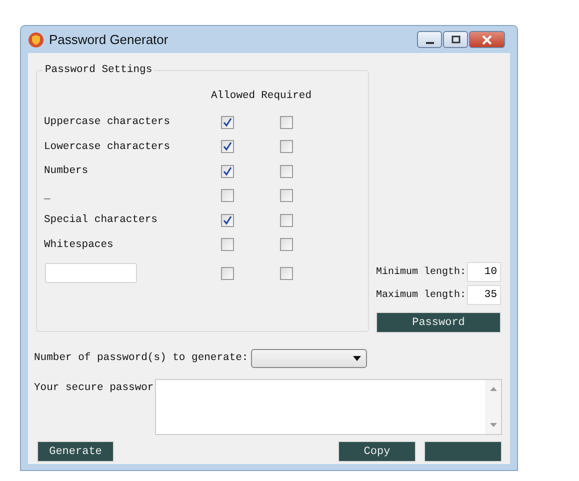 Image resolution: width=579 pixels, height=481 pixels. I want to click on caret-icon, so click(357, 358).